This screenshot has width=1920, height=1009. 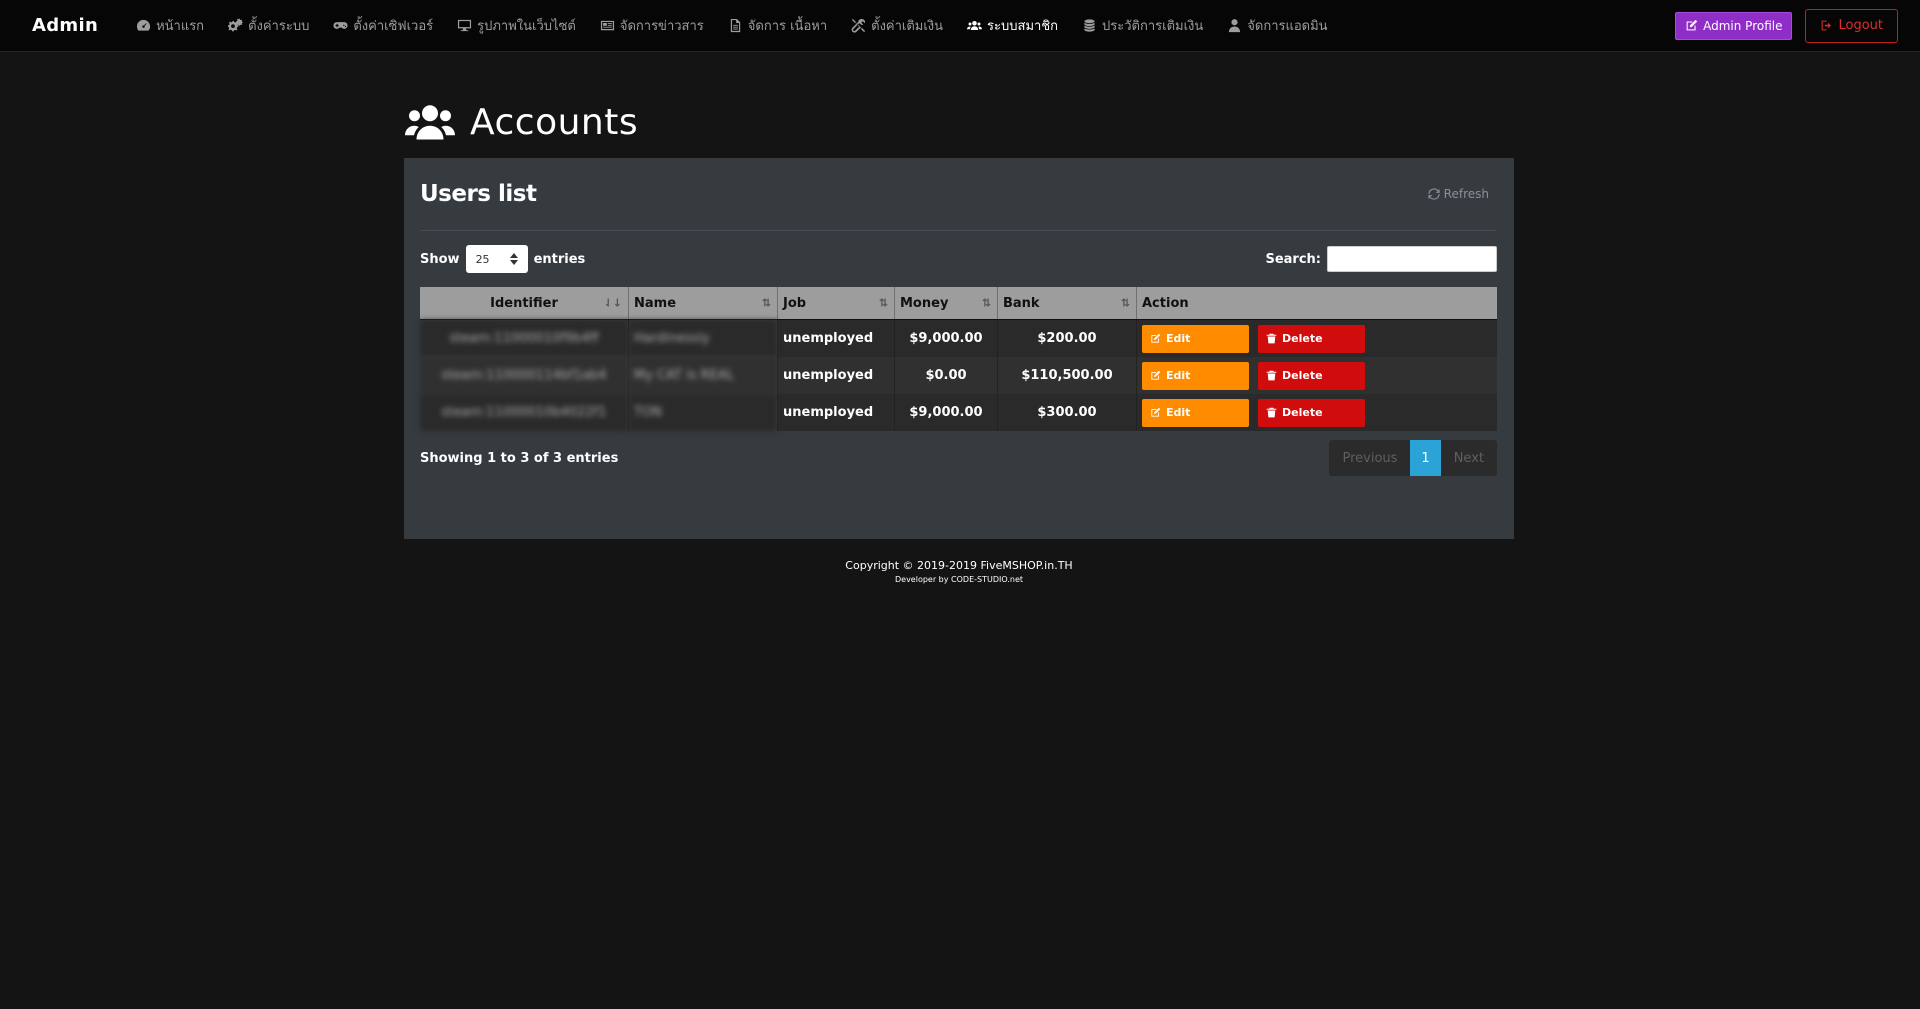 What do you see at coordinates (1316, 303) in the screenshot?
I see `column-action: Action` at bounding box center [1316, 303].